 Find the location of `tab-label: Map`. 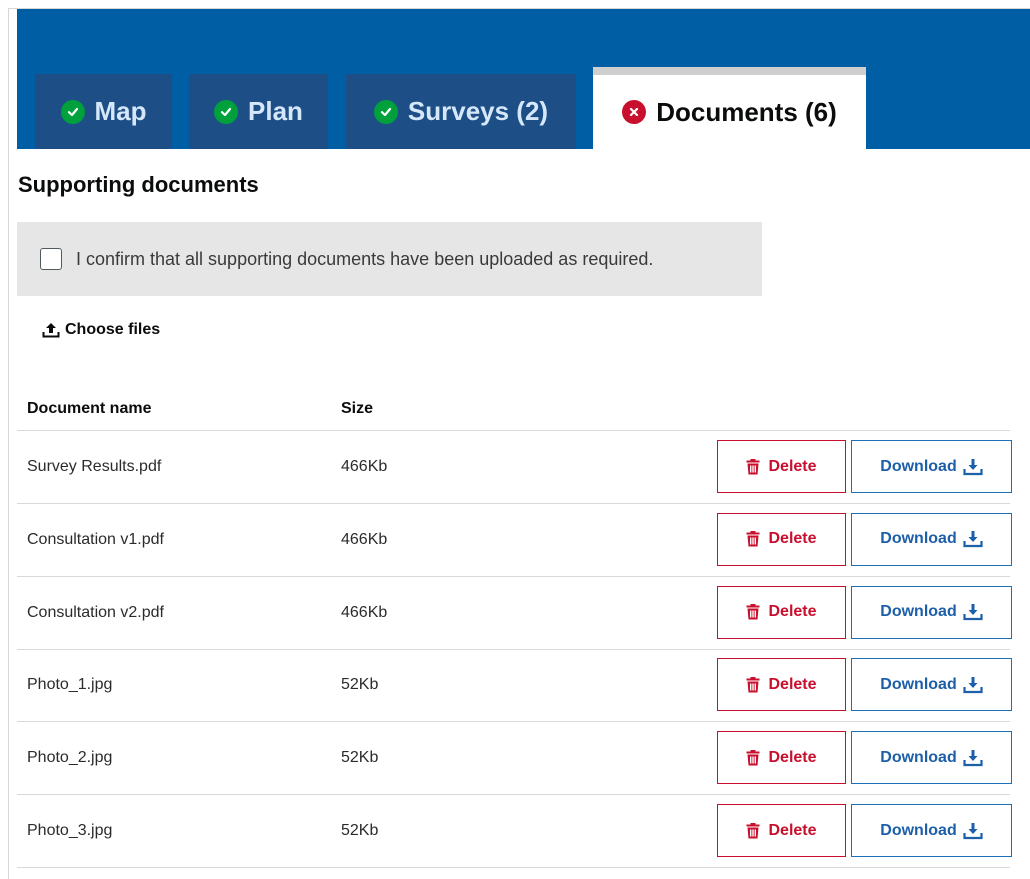

tab-label: Map is located at coordinates (120, 111).